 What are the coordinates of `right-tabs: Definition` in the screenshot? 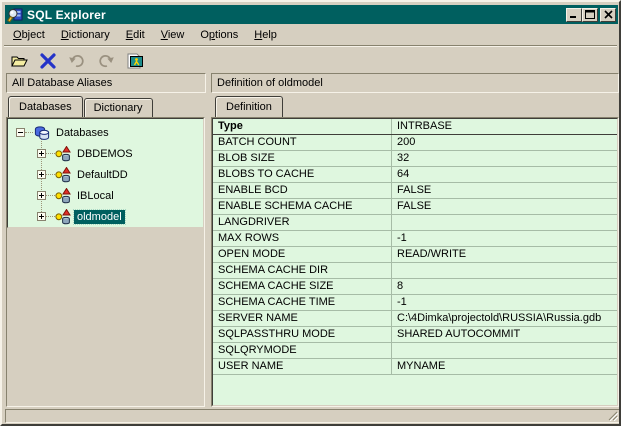 It's located at (249, 106).